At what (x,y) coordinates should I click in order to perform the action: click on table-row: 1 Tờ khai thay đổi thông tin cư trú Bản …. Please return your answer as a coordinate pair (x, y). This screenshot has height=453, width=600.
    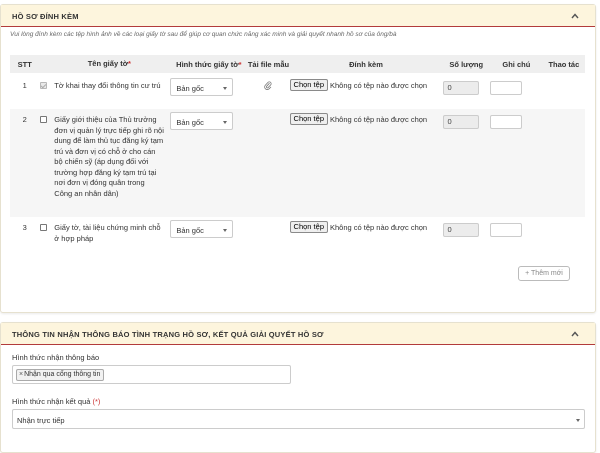
    Looking at the image, I should click on (297, 91).